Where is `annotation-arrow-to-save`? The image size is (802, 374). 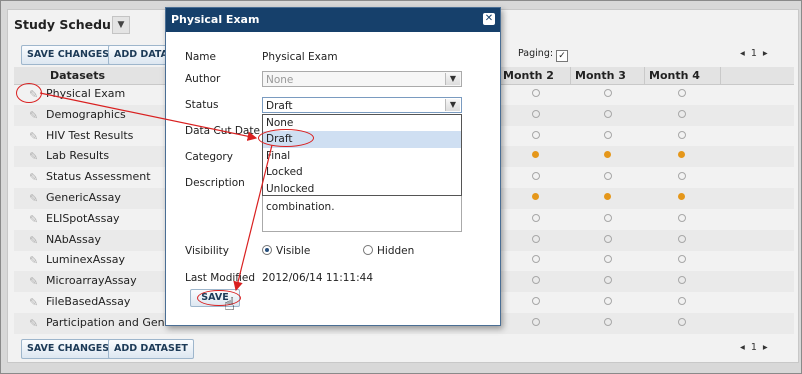
annotation-arrow-to-save is located at coordinates (253, 218).